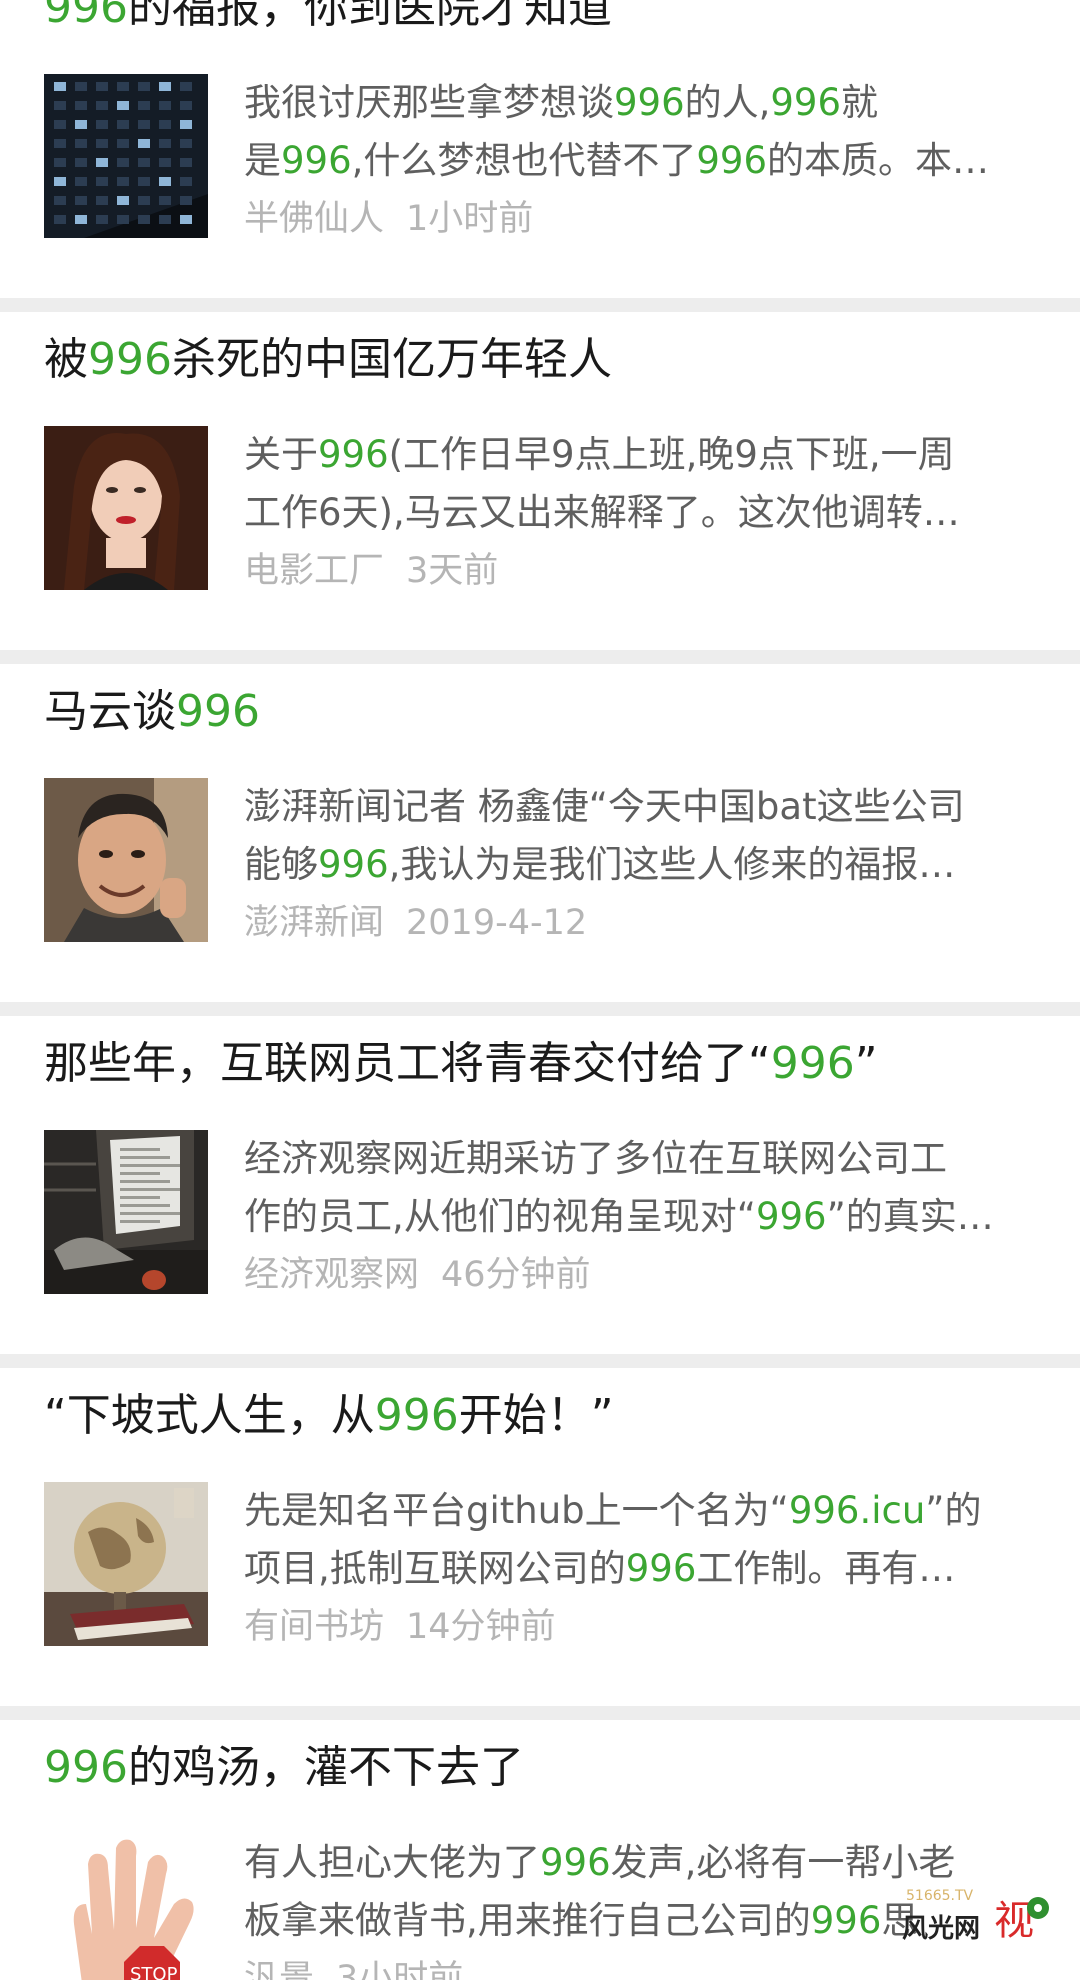  Describe the element at coordinates (279, 1969) in the screenshot. I see `article-source: 汎景` at that location.